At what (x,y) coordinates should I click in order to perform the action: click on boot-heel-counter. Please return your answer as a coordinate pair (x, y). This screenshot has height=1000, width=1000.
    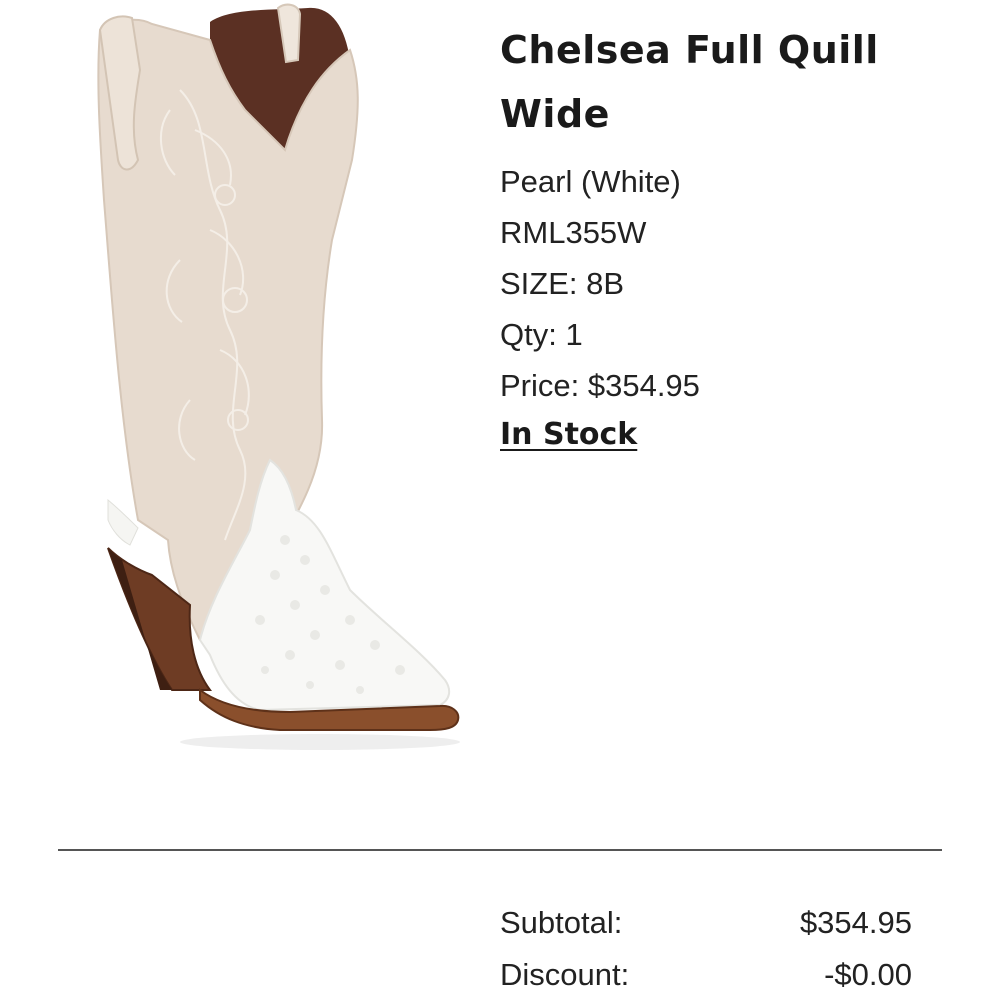
    Looking at the image, I should click on (123, 522).